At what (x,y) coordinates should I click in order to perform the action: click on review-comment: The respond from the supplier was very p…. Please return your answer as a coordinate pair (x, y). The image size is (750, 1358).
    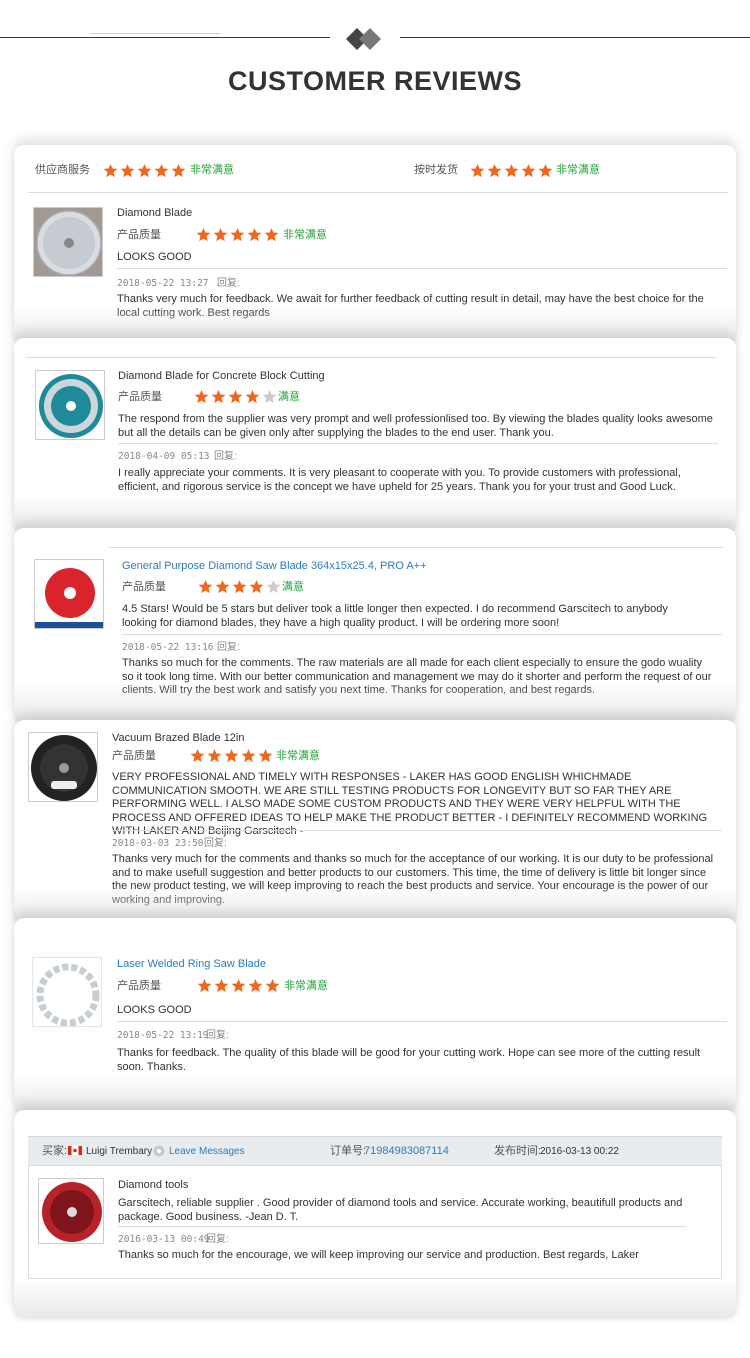
    Looking at the image, I should click on (415, 426).